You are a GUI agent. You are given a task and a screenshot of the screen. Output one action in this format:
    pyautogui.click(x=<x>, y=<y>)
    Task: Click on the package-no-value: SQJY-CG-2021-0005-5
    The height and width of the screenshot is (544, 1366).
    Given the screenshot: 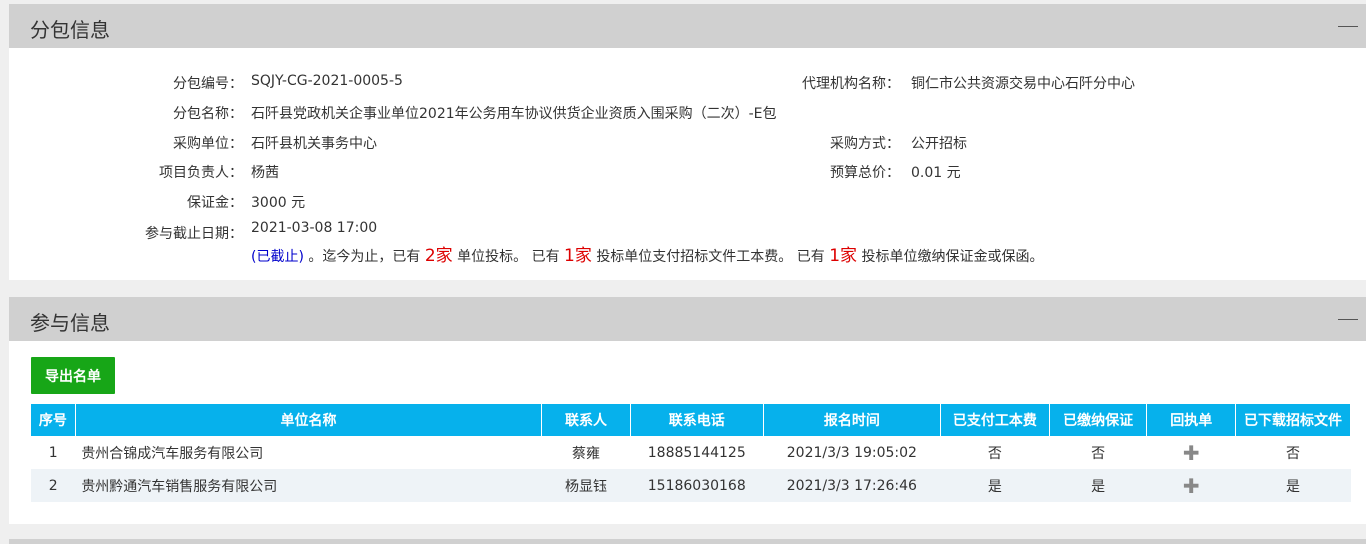 What is the action you would take?
    pyautogui.click(x=327, y=81)
    